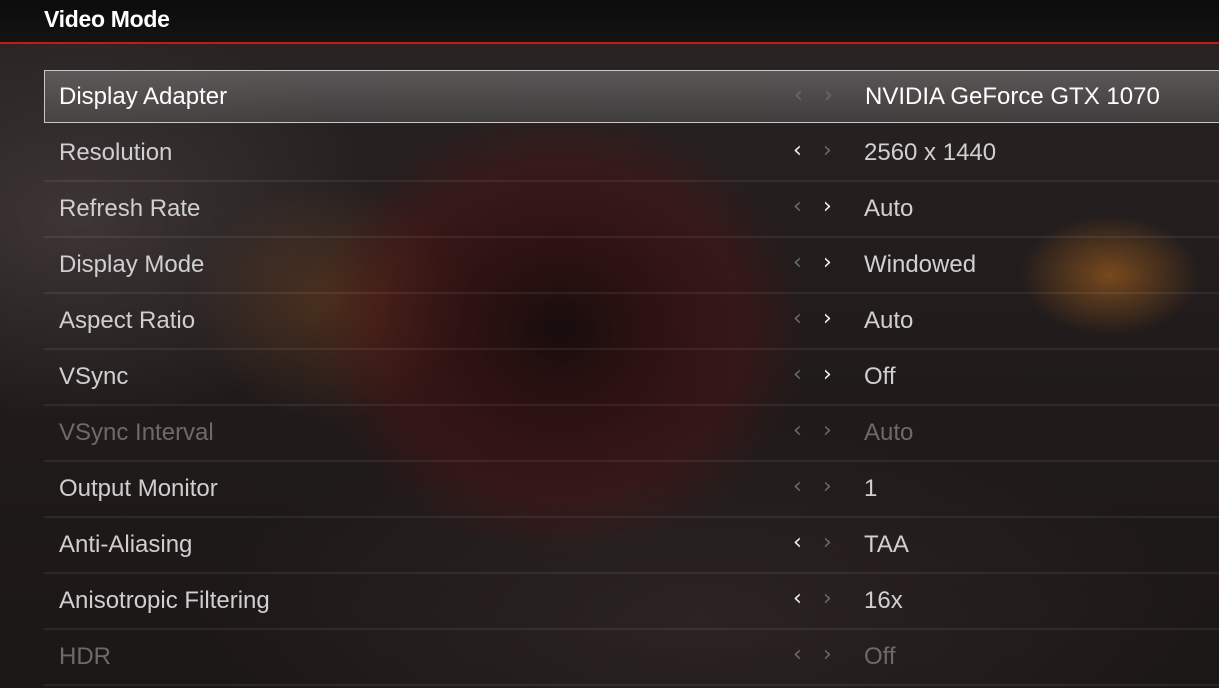  What do you see at coordinates (631, 322) in the screenshot?
I see `setting-row-aspect-ratio: Aspect Ratio ‹ › Auto` at bounding box center [631, 322].